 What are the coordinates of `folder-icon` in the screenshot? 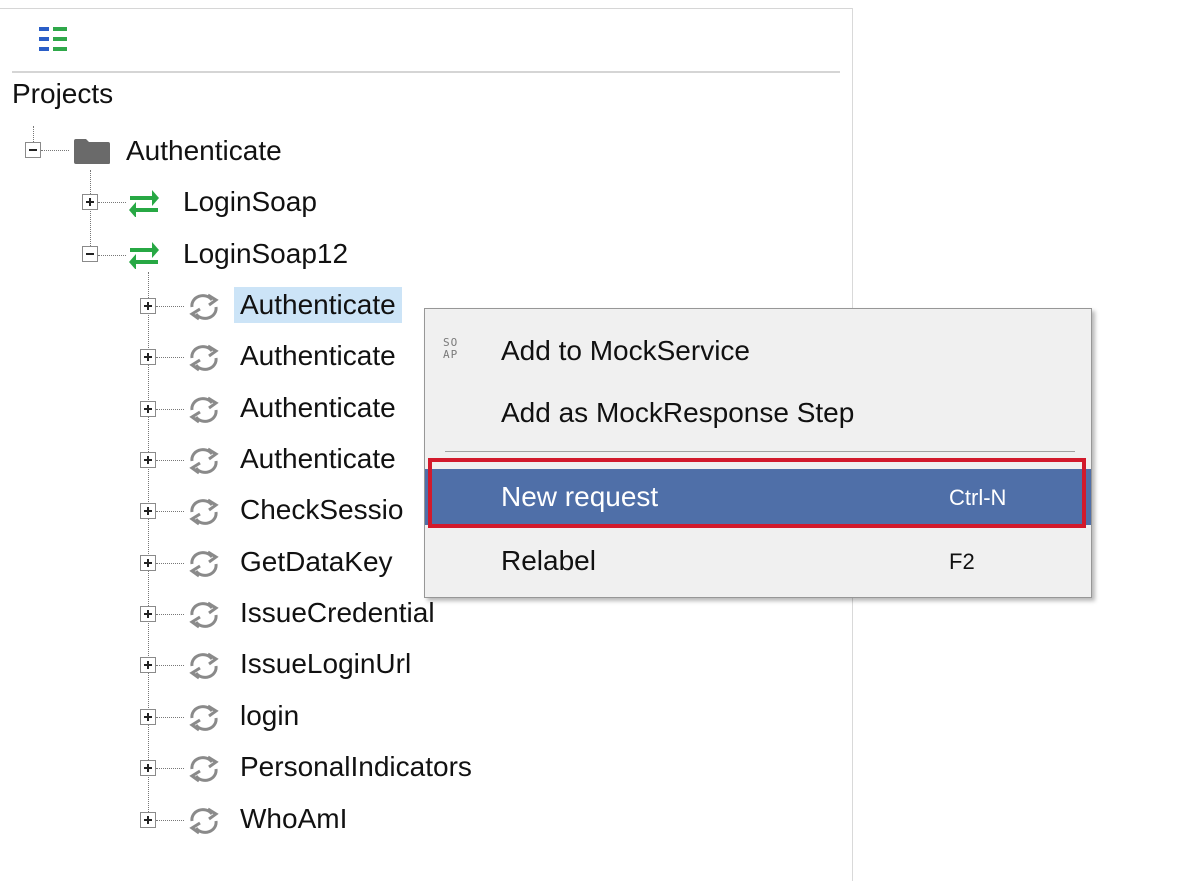 It's located at (92, 153).